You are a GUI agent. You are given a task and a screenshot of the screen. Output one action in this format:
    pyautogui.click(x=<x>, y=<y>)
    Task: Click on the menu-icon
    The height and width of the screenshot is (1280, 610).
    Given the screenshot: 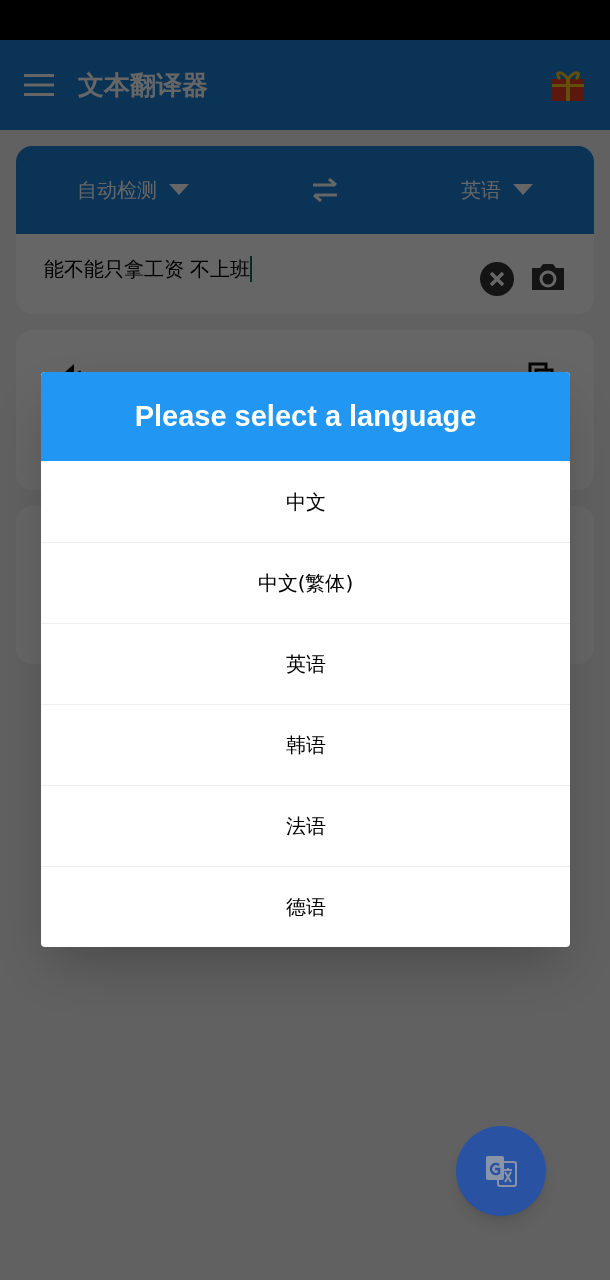 What is the action you would take?
    pyautogui.click(x=39, y=85)
    